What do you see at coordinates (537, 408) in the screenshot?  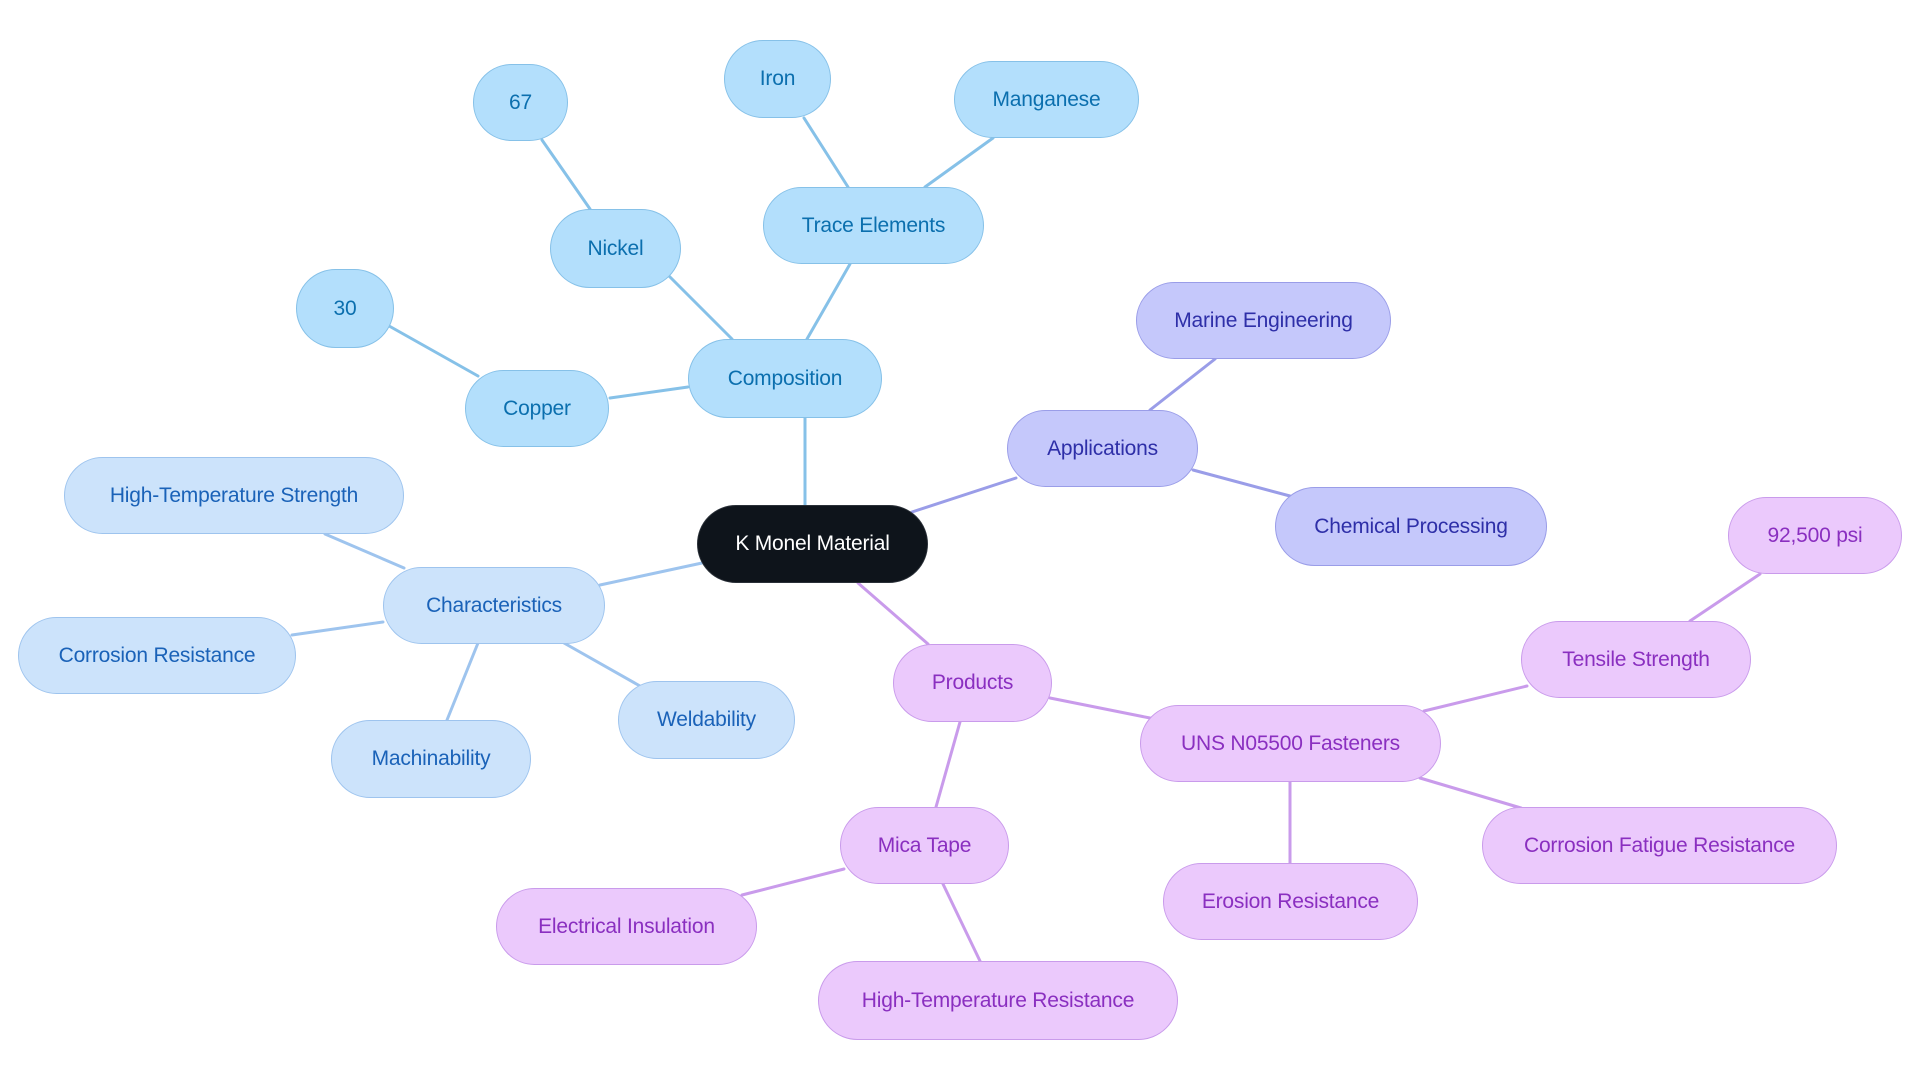 I see `node-copper: Copper` at bounding box center [537, 408].